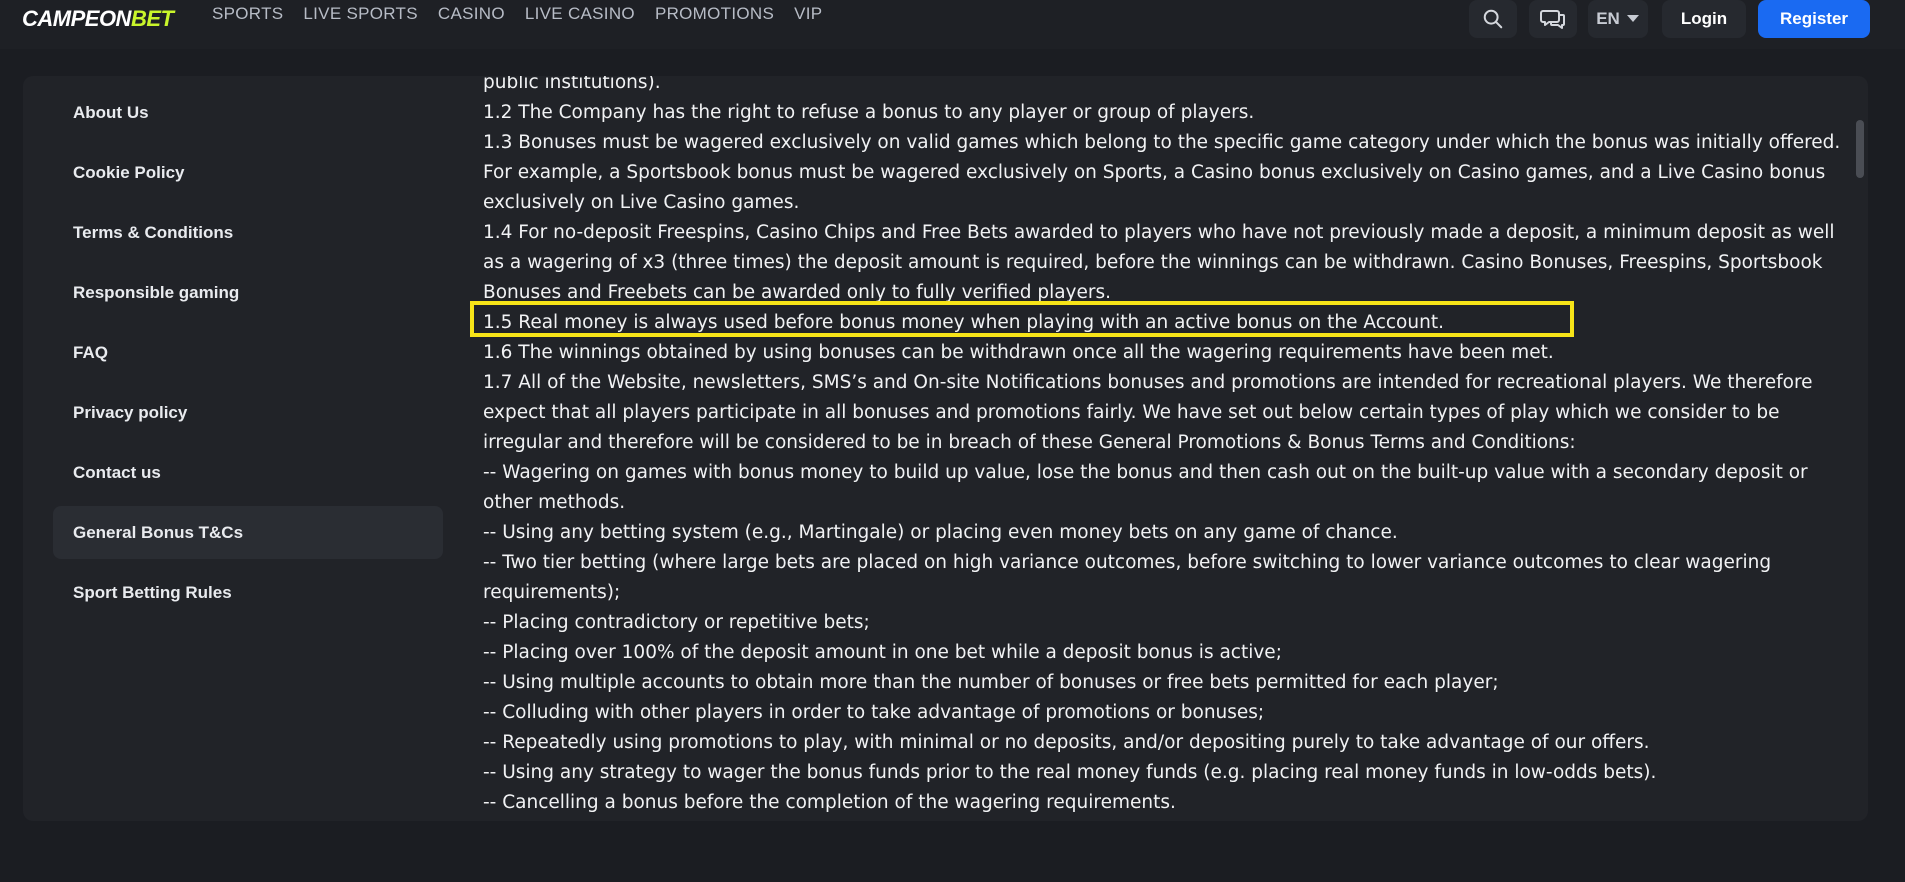 Image resolution: width=1905 pixels, height=882 pixels. What do you see at coordinates (248, 112) in the screenshot?
I see `sidebar-item-about-us: About Us` at bounding box center [248, 112].